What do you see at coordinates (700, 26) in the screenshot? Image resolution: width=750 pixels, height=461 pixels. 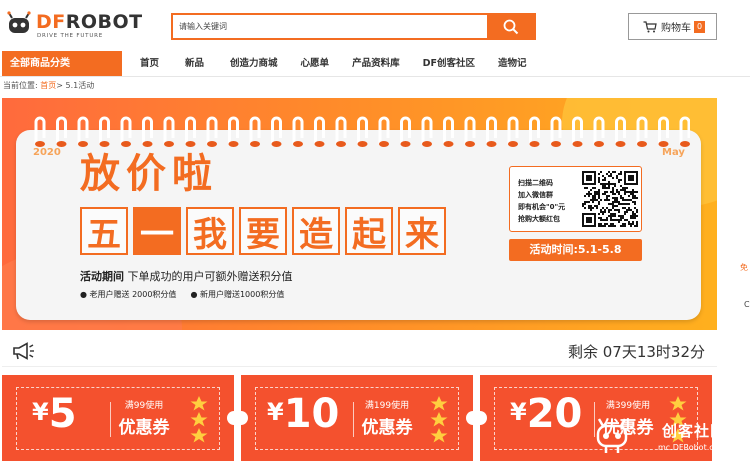 I see `cart-count-badge: 0` at bounding box center [700, 26].